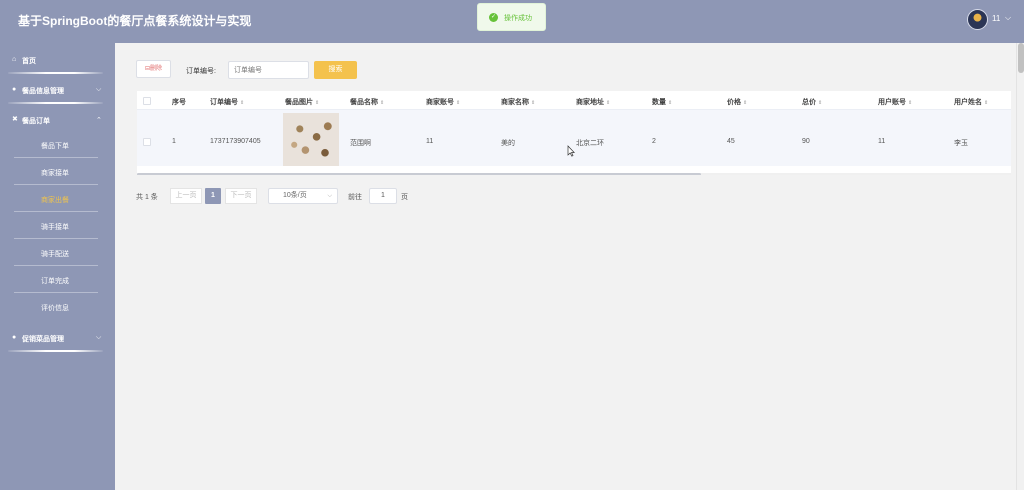 The image size is (1024, 490). Describe the element at coordinates (147, 197) in the screenshot. I see `pagination-total: 共 1 条` at that location.